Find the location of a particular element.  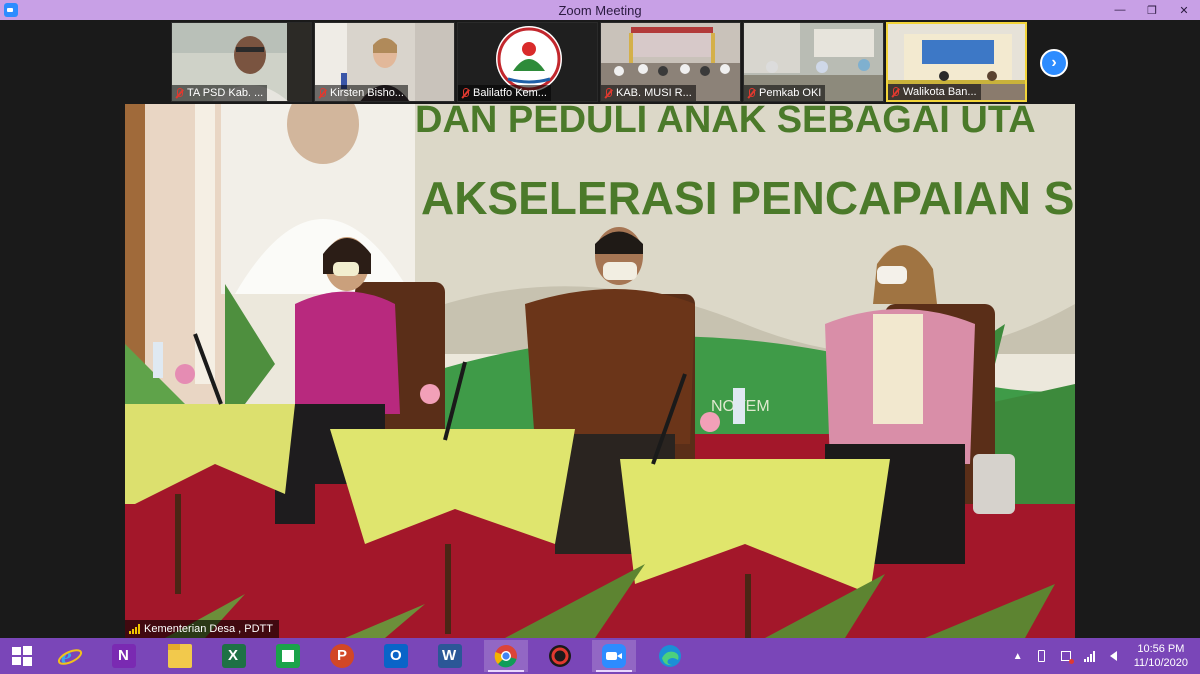

next-participants-button: › is located at coordinates (1054, 63).